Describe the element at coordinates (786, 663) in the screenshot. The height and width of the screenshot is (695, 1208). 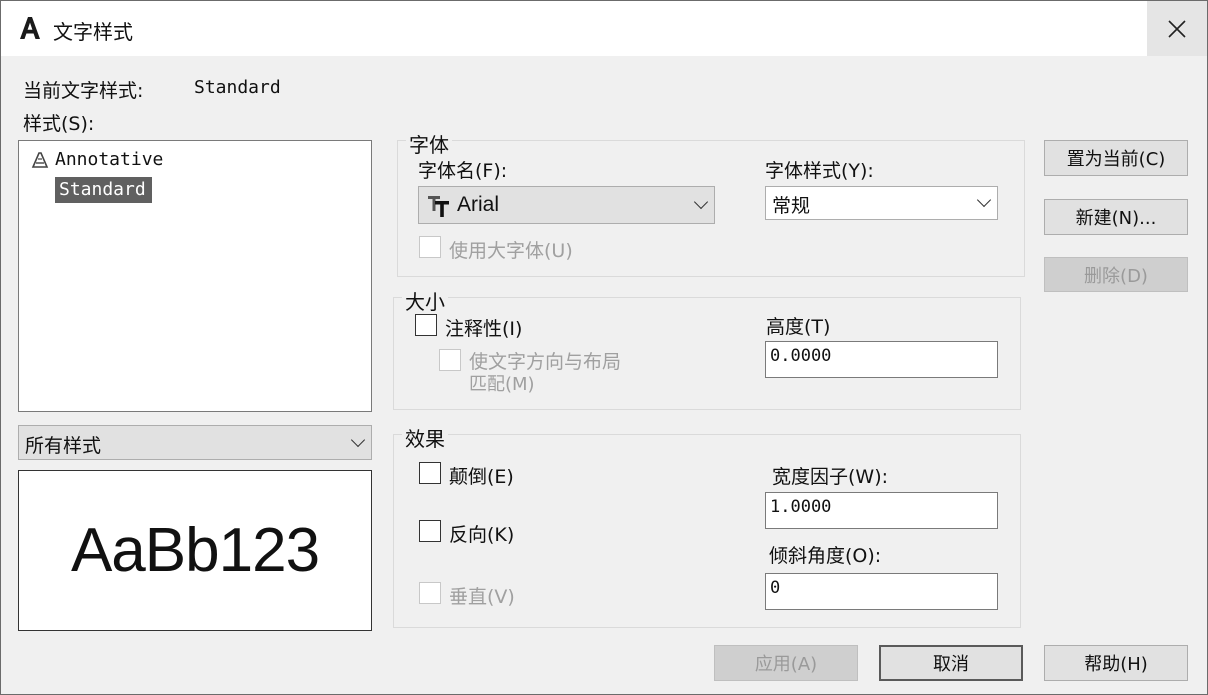
I see `apply-button: 应用(A)` at that location.